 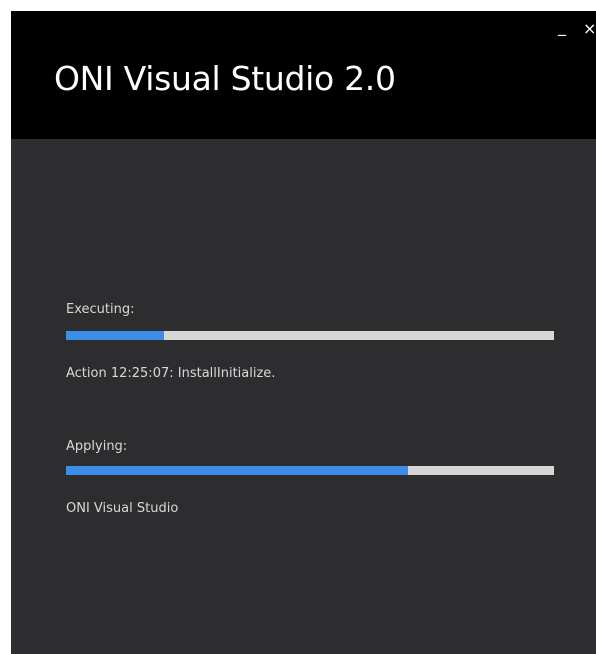 What do you see at coordinates (115, 335) in the screenshot?
I see `executing-progress-fill` at bounding box center [115, 335].